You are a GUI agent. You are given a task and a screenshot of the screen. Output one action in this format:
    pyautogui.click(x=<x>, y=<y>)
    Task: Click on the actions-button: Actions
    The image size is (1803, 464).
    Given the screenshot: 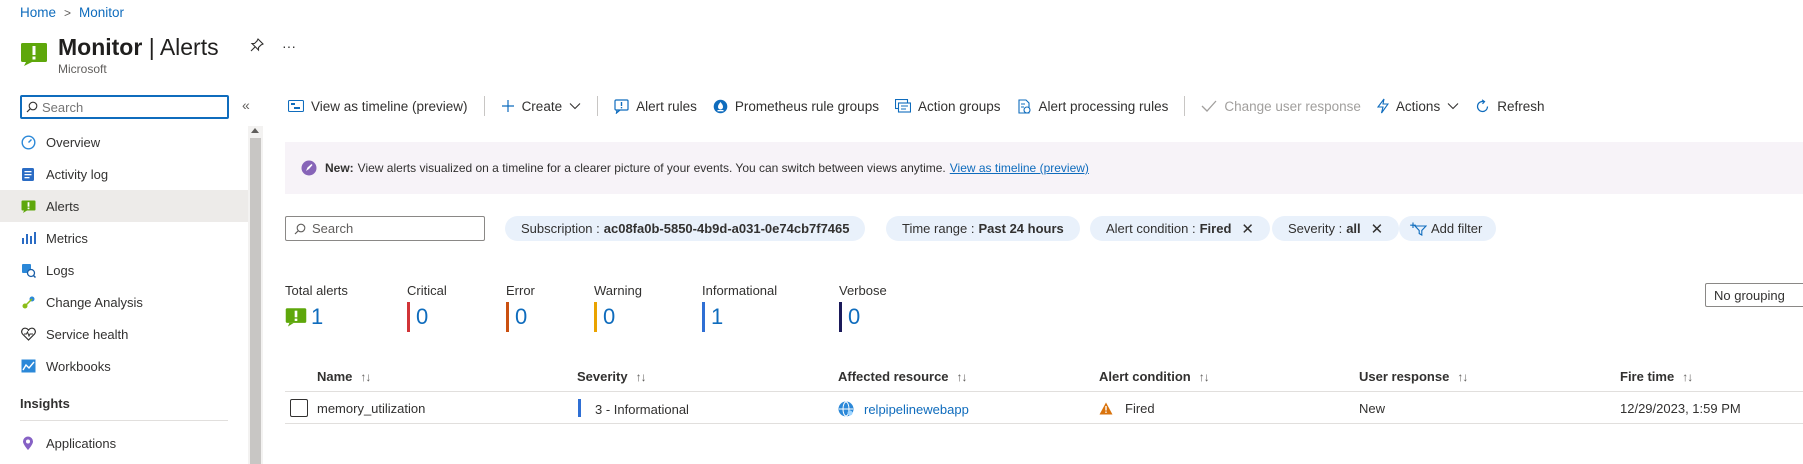 What is the action you would take?
    pyautogui.click(x=1417, y=106)
    